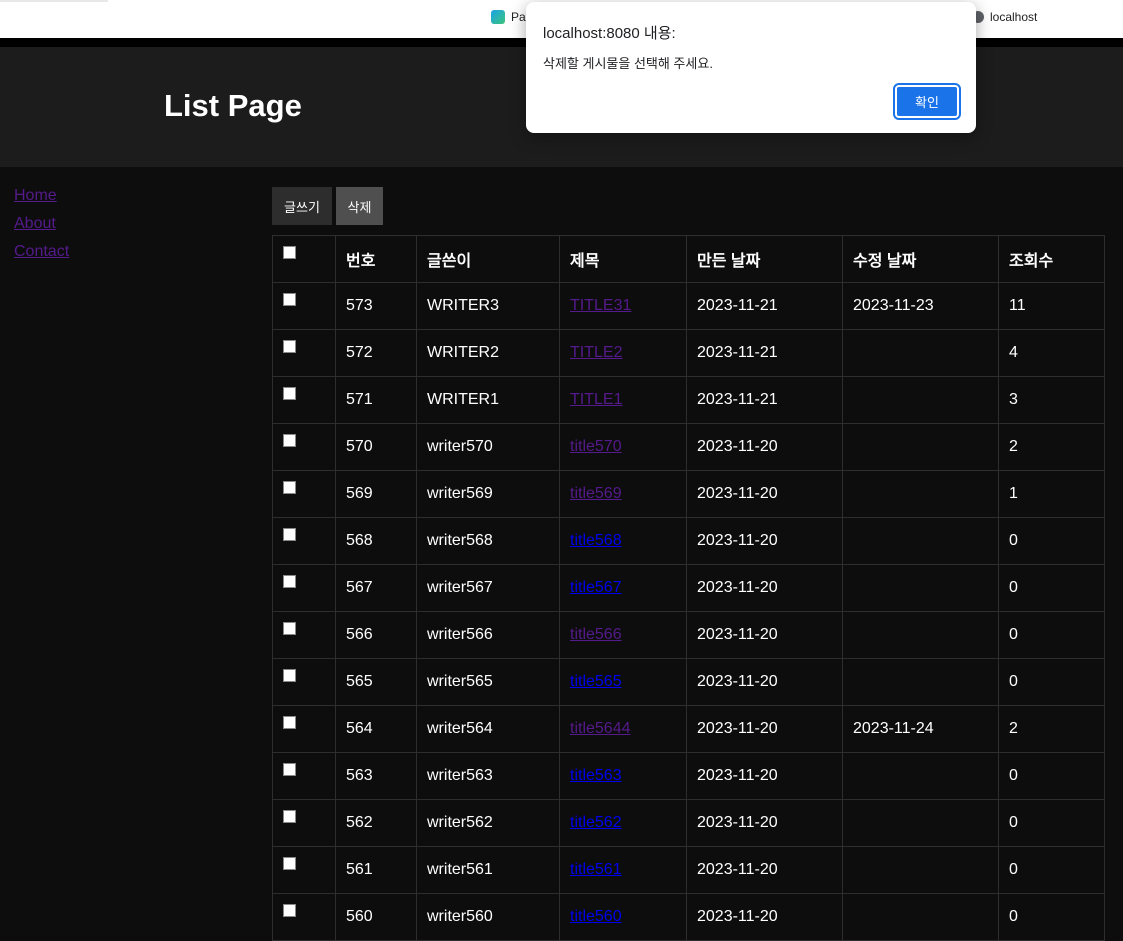 This screenshot has width=1123, height=941. I want to click on cell-no: 567, so click(376, 588).